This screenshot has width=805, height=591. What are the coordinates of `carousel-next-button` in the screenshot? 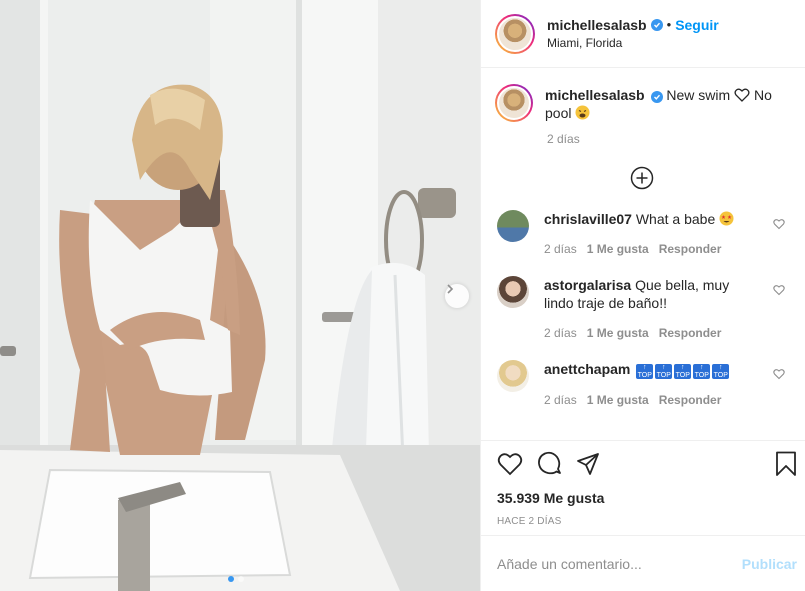 It's located at (457, 296).